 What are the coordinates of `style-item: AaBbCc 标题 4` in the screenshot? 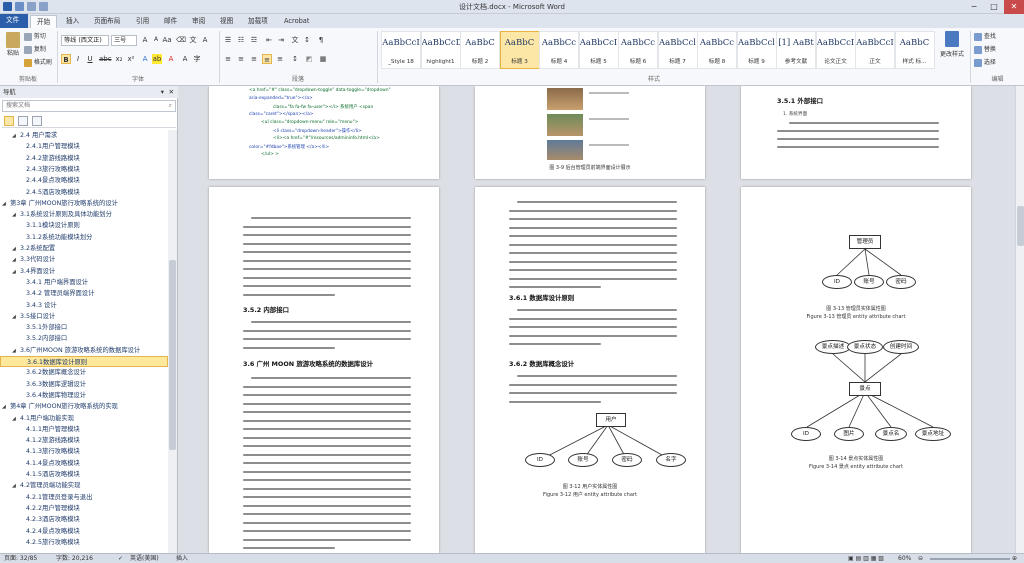 It's located at (559, 50).